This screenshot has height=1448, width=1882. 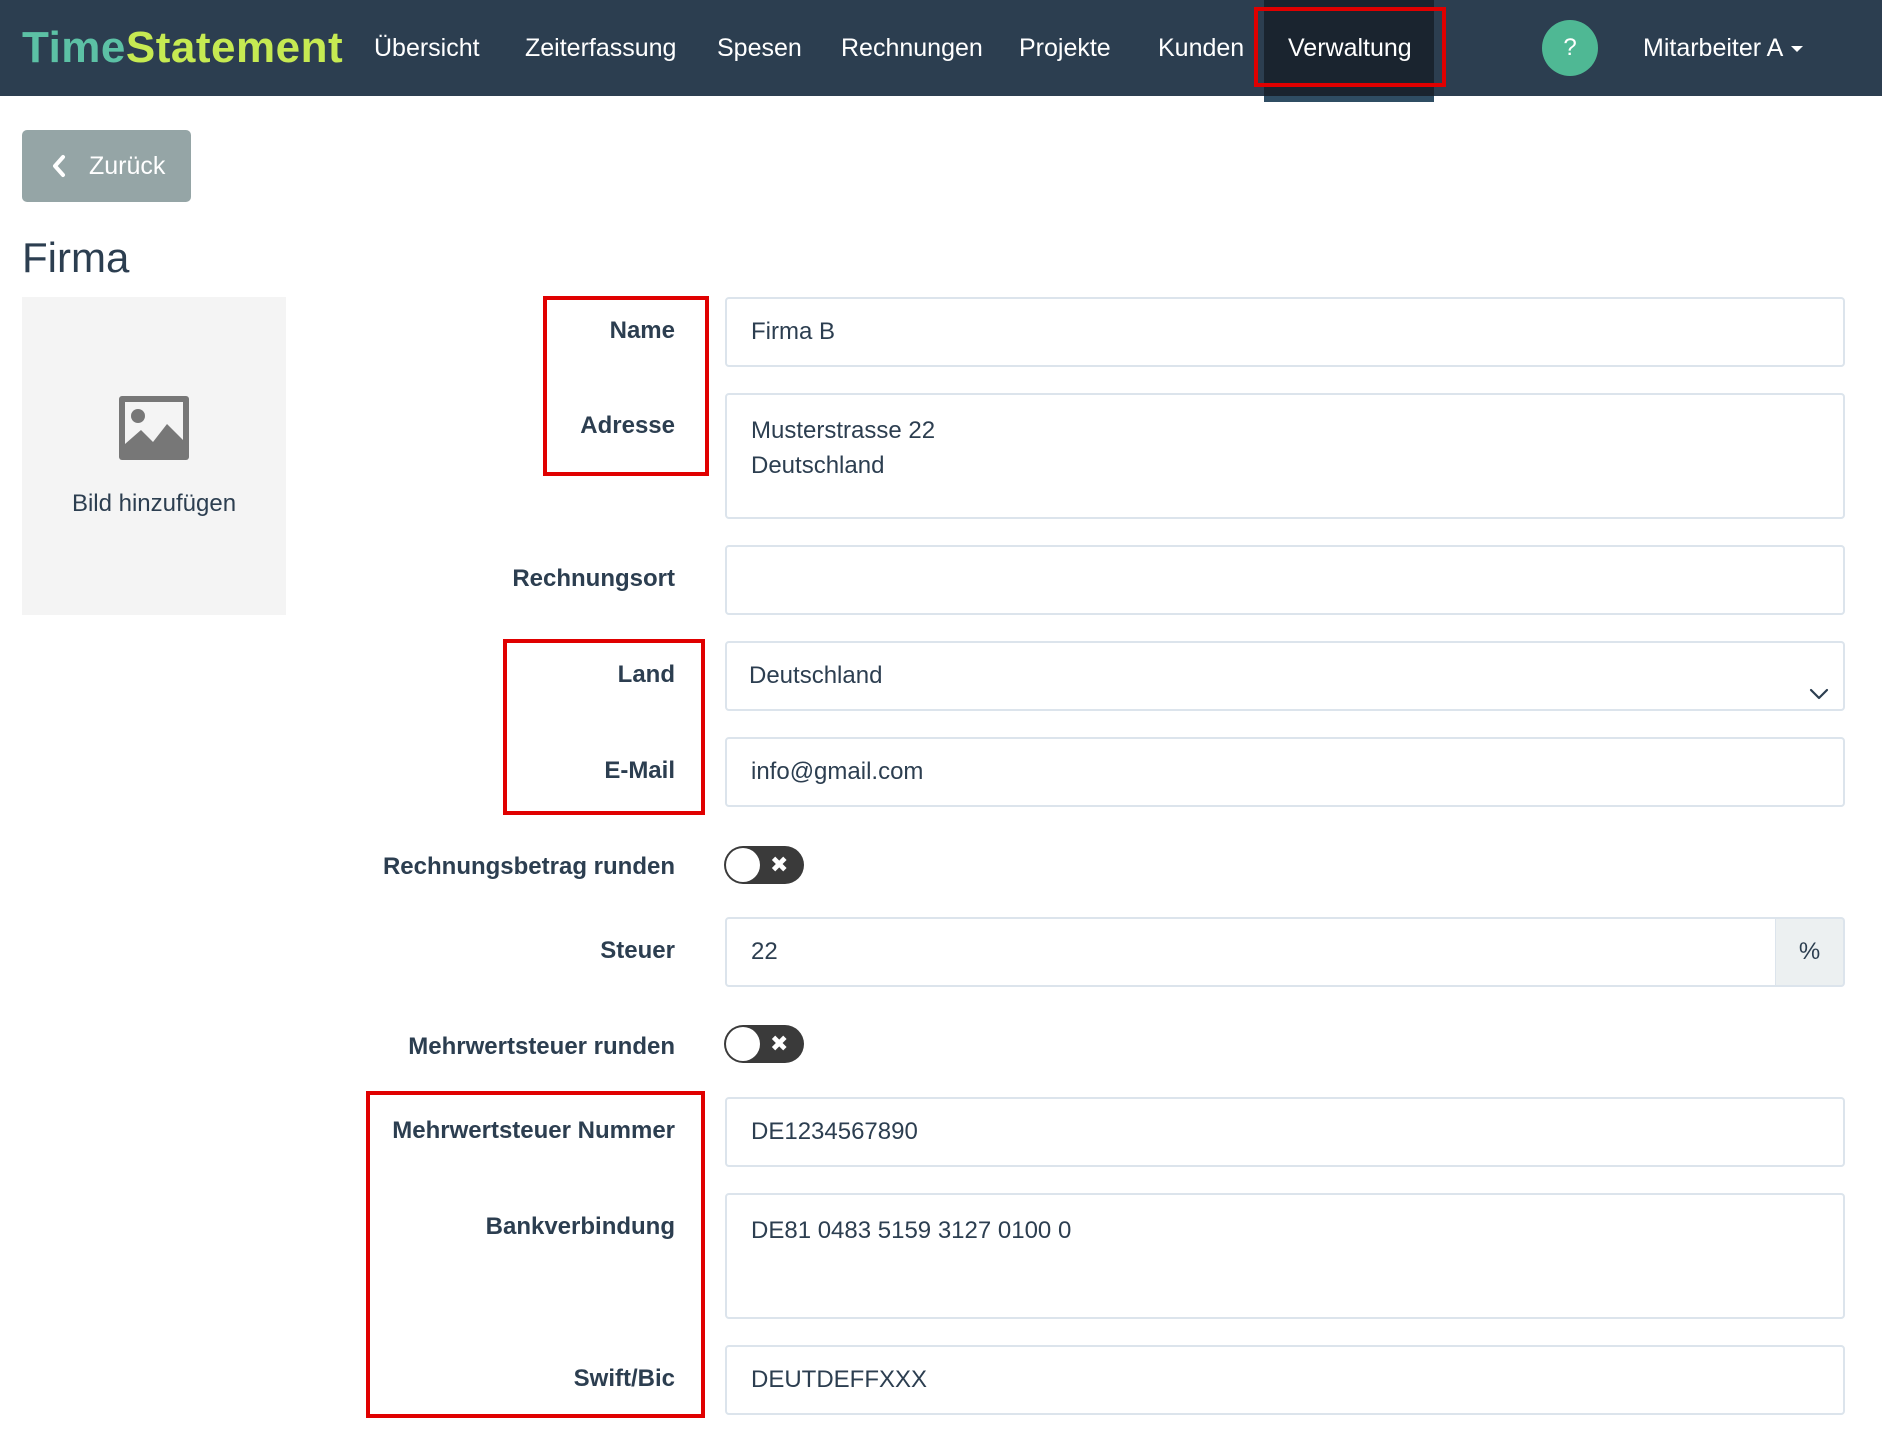 What do you see at coordinates (1285, 1132) in the screenshot?
I see `mwst-nummer-input: DE1234567890` at bounding box center [1285, 1132].